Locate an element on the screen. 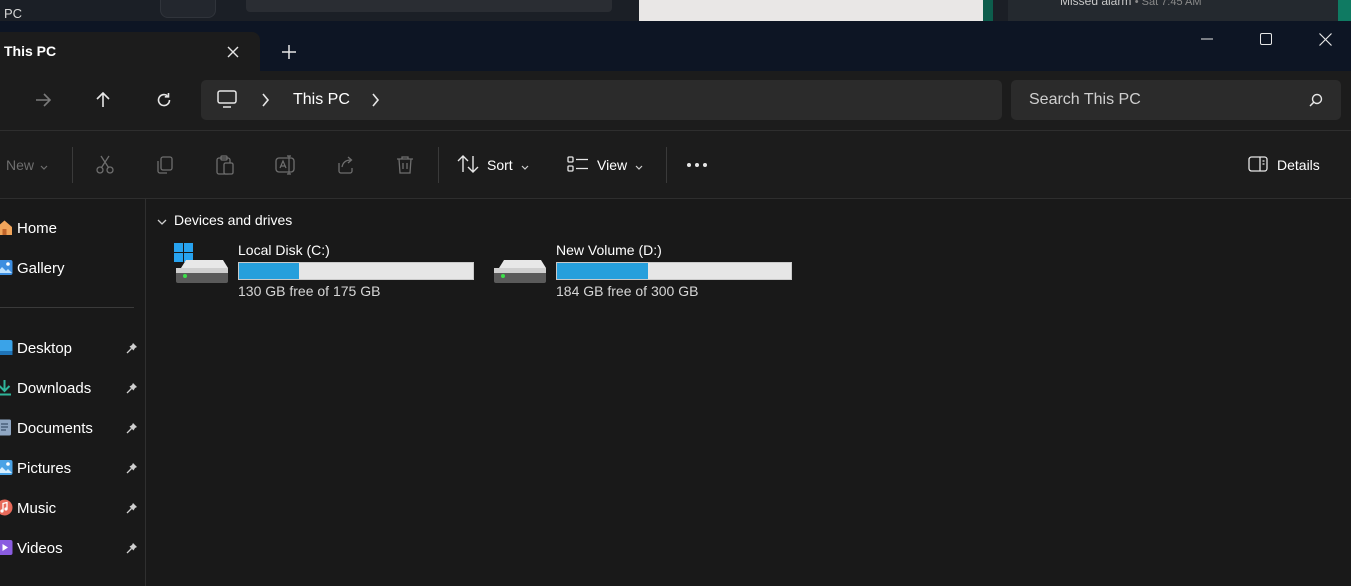  navigation-pane: Home Gallery Desktop Downloads Documents is located at coordinates (73, 392).